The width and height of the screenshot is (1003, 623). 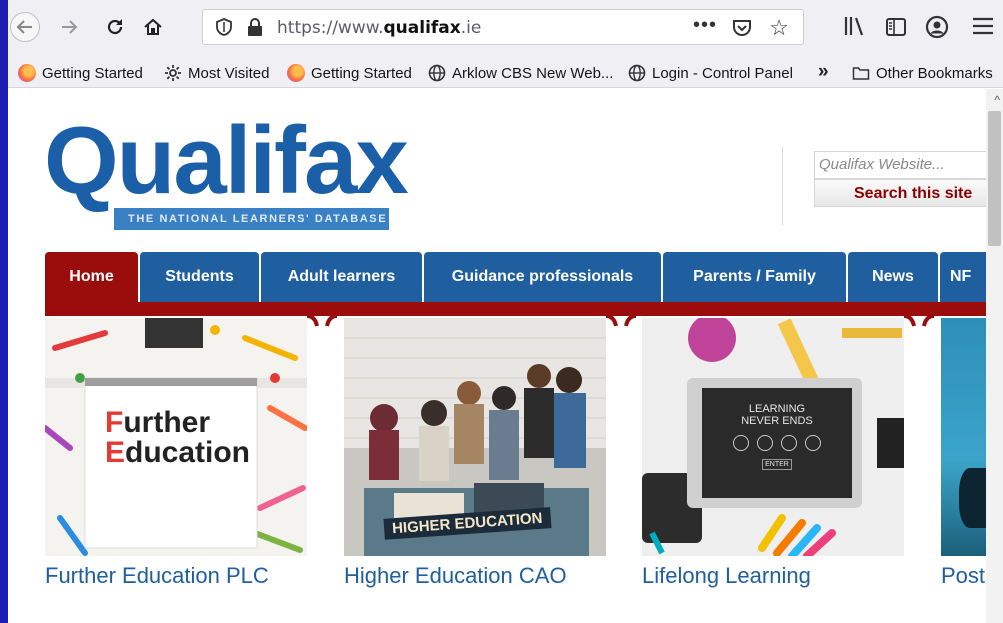 I want to click on card-caption-higher-education: Higher Education CAO, so click(x=475, y=576).